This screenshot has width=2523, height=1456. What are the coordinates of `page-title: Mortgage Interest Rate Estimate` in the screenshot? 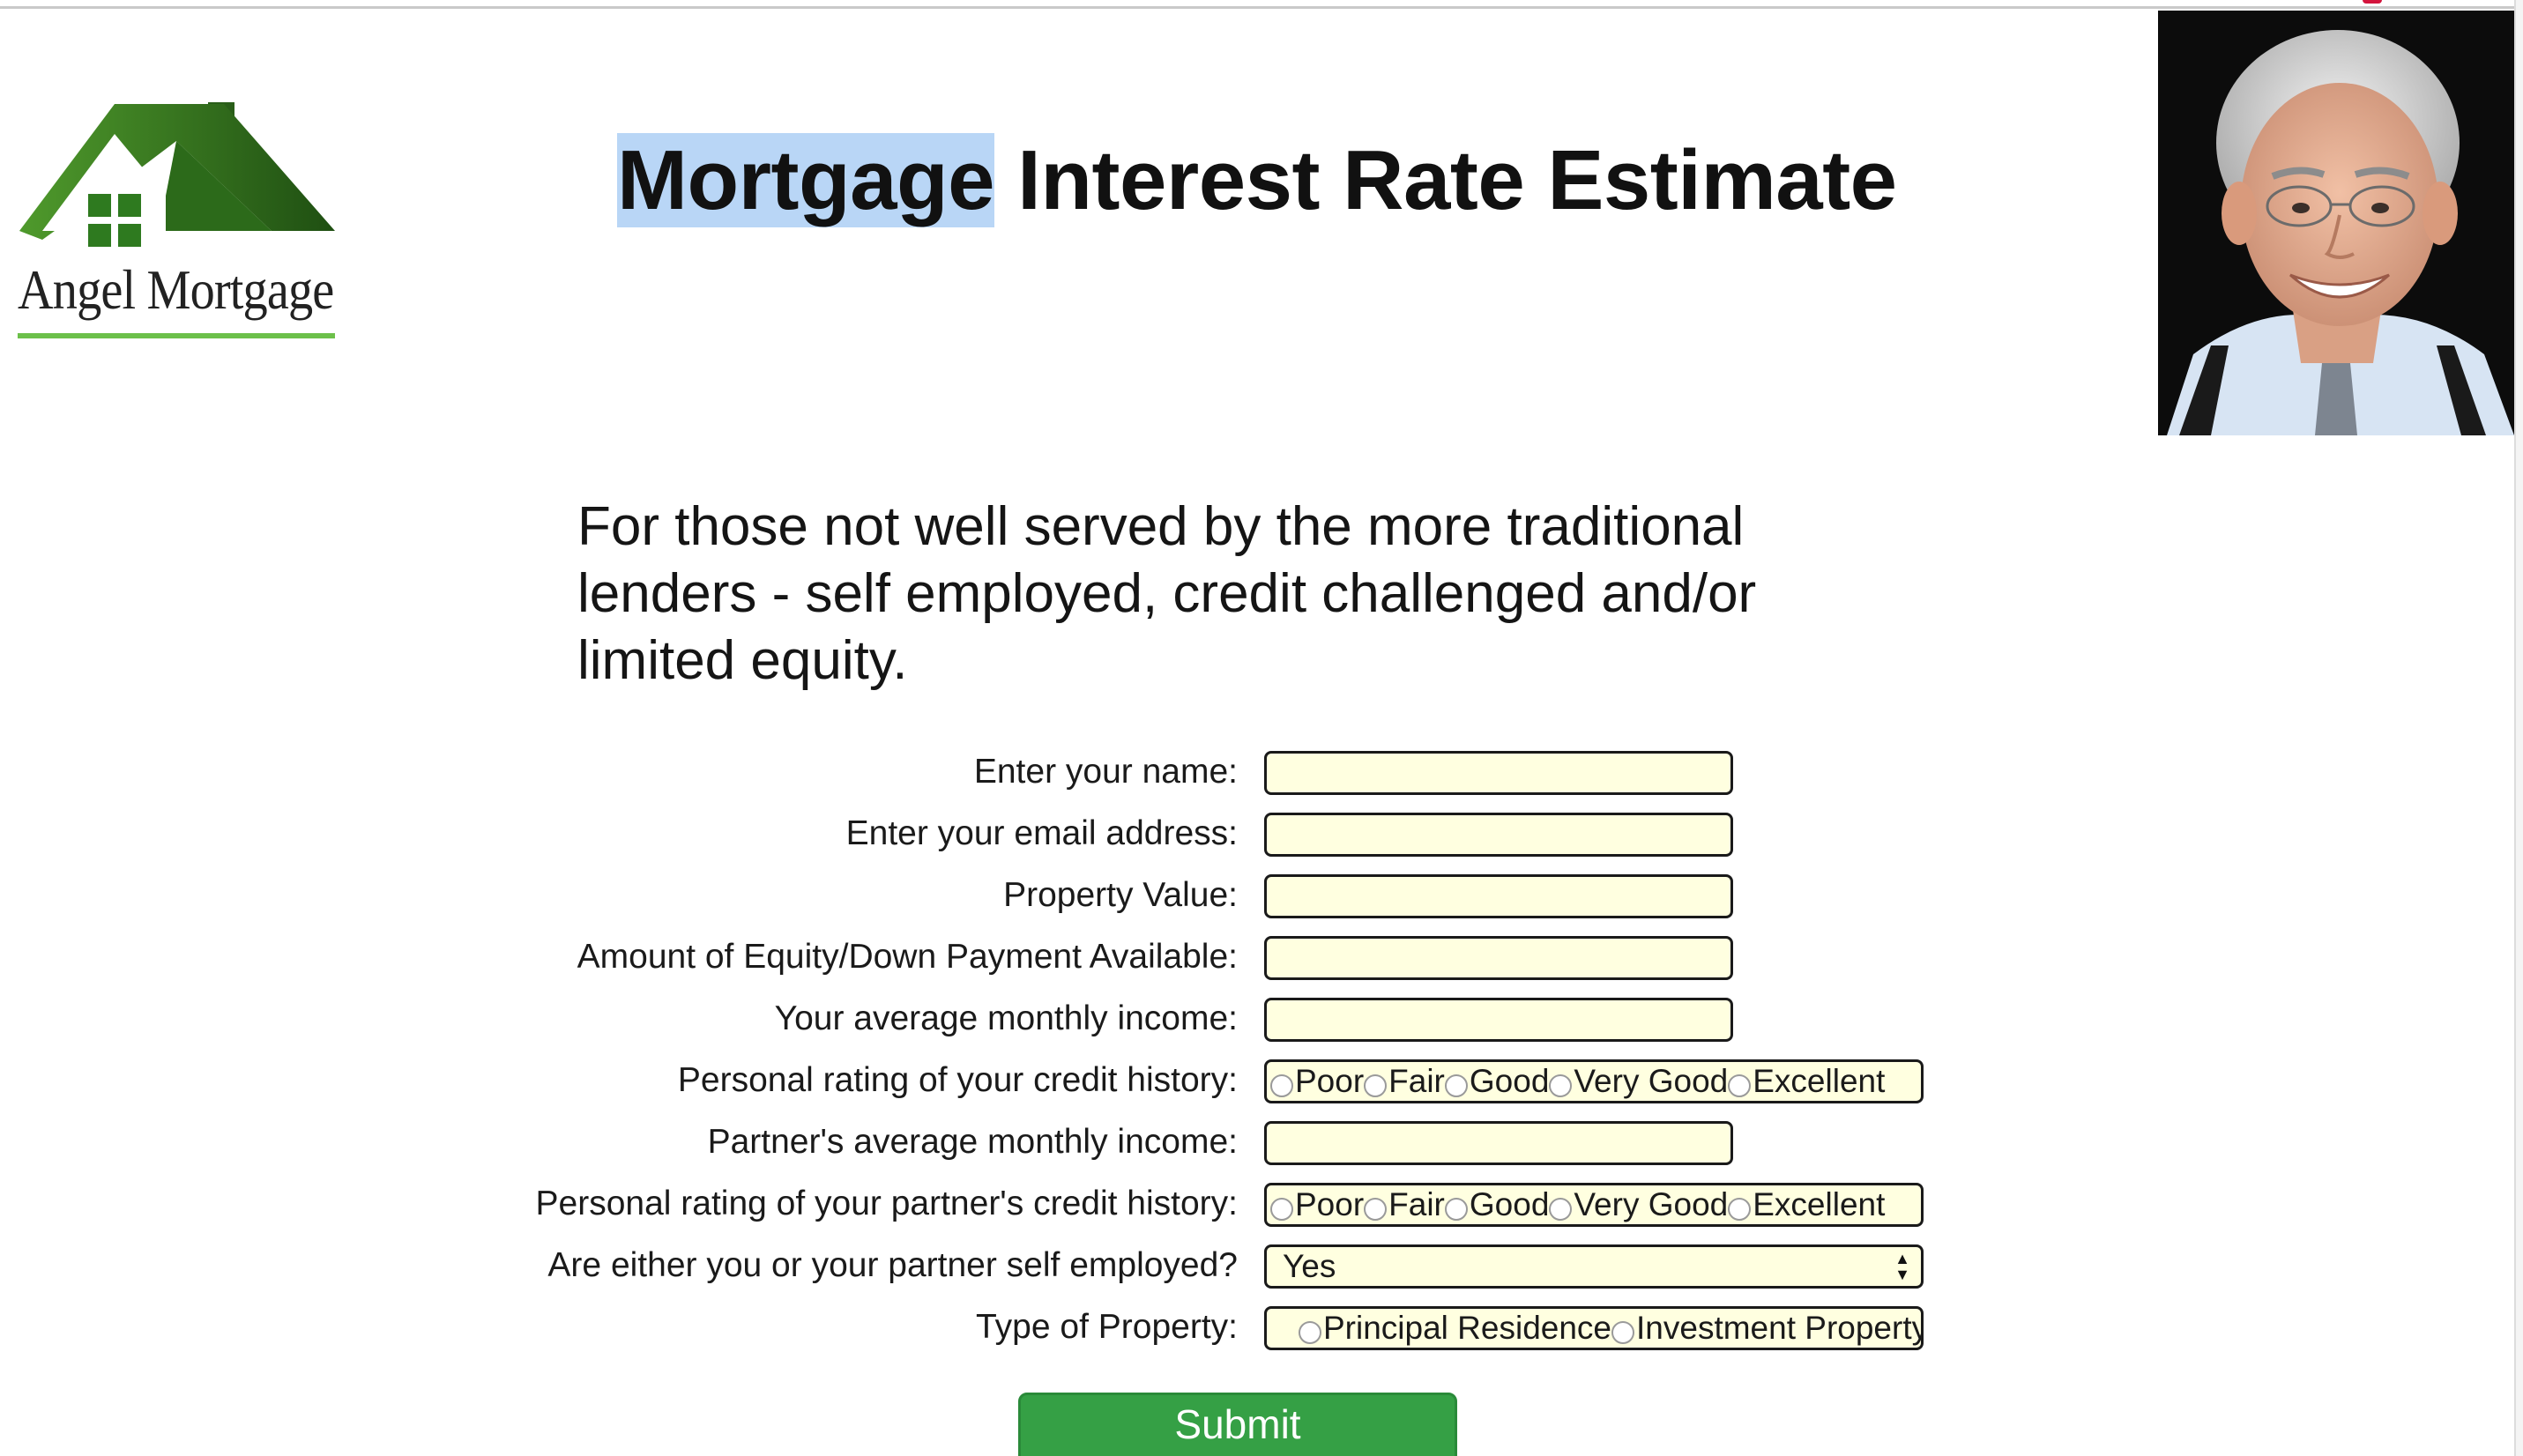 It's located at (1257, 180).